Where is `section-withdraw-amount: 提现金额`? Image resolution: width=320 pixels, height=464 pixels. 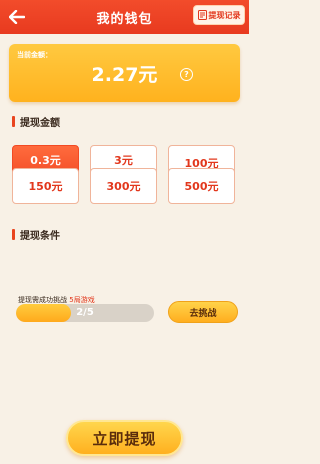 section-withdraw-amount: 提现金额 is located at coordinates (36, 121).